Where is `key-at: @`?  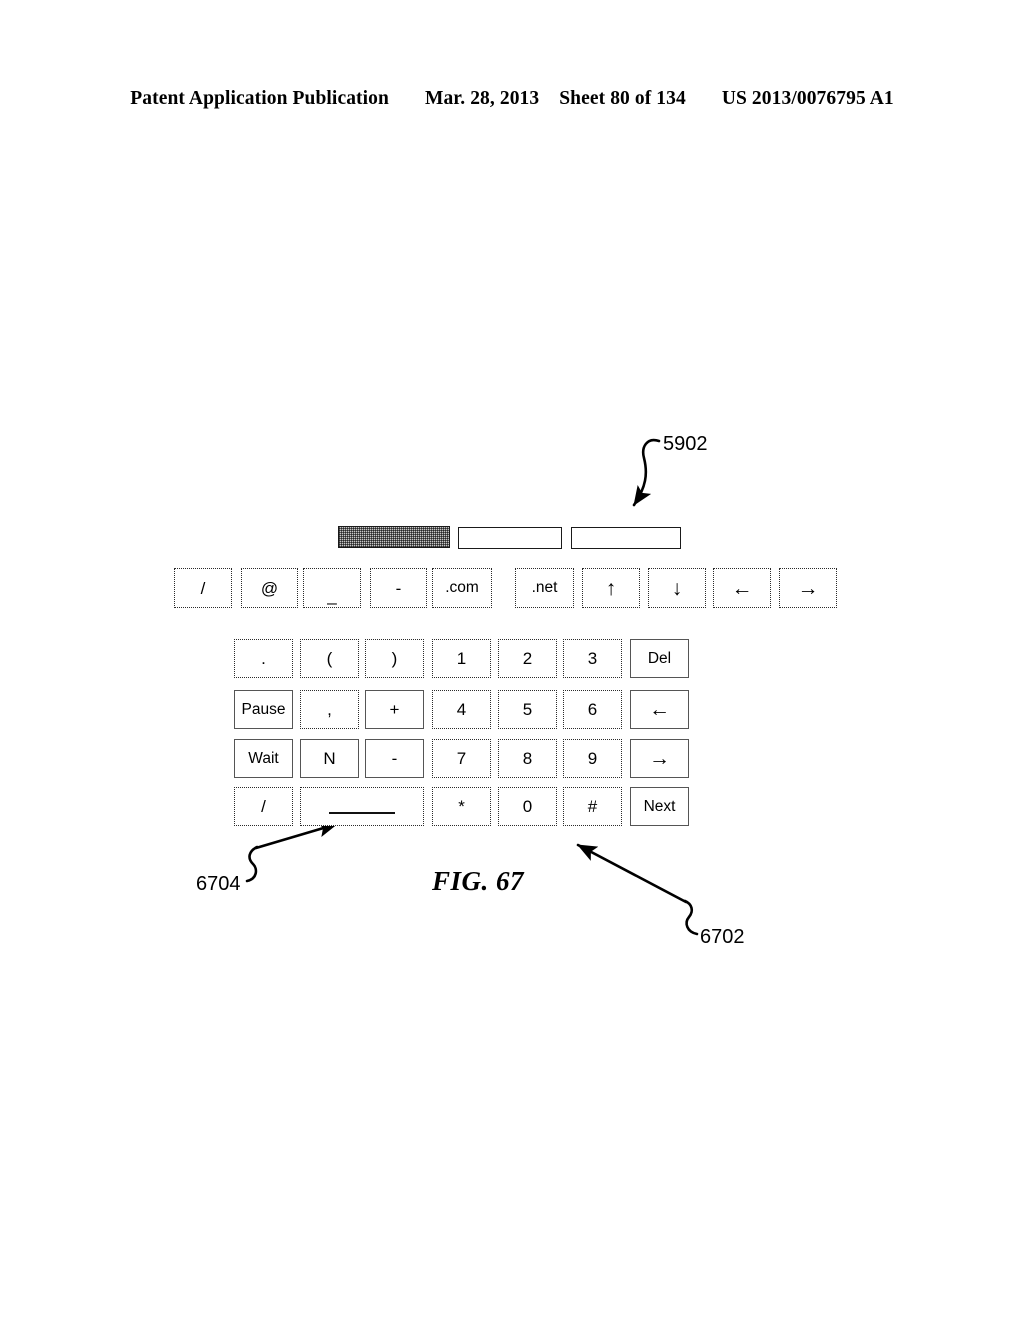 key-at: @ is located at coordinates (269, 588).